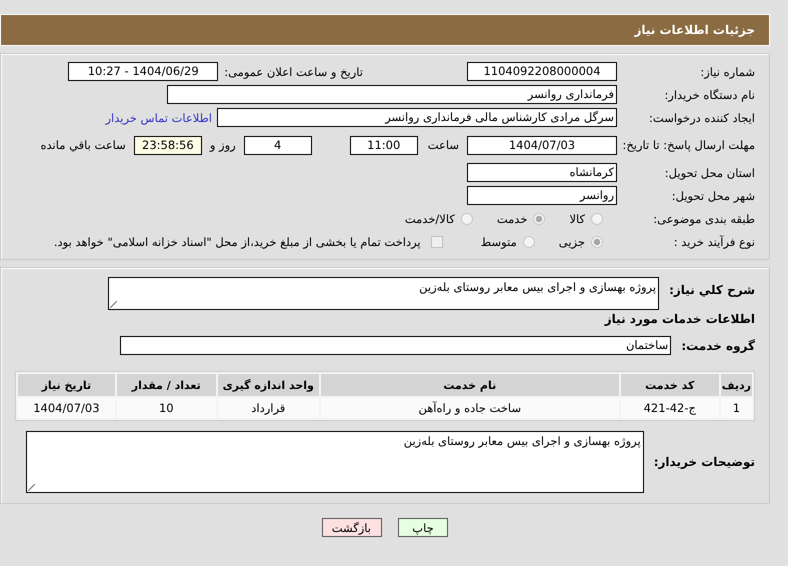  What do you see at coordinates (688, 145) in the screenshot?
I see `field-label: مهلت ارسال پاسخ: تا تاریخ:` at bounding box center [688, 145].